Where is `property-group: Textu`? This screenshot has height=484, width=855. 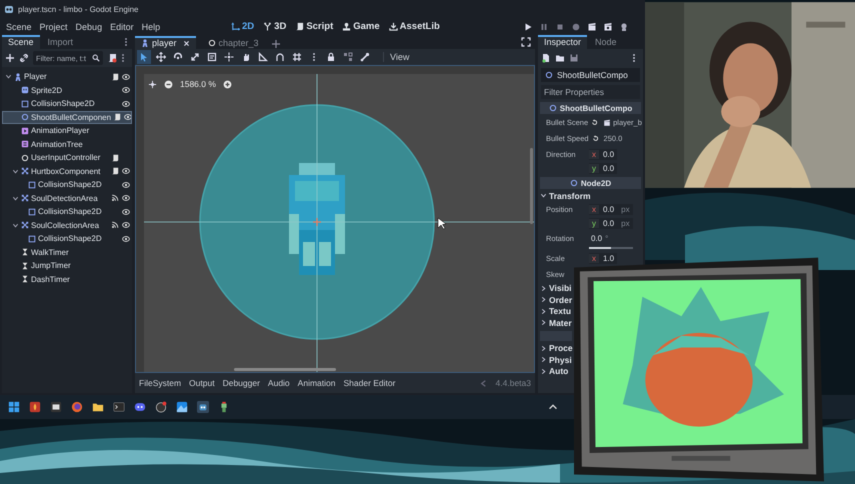
property-group: Textu is located at coordinates (556, 311).